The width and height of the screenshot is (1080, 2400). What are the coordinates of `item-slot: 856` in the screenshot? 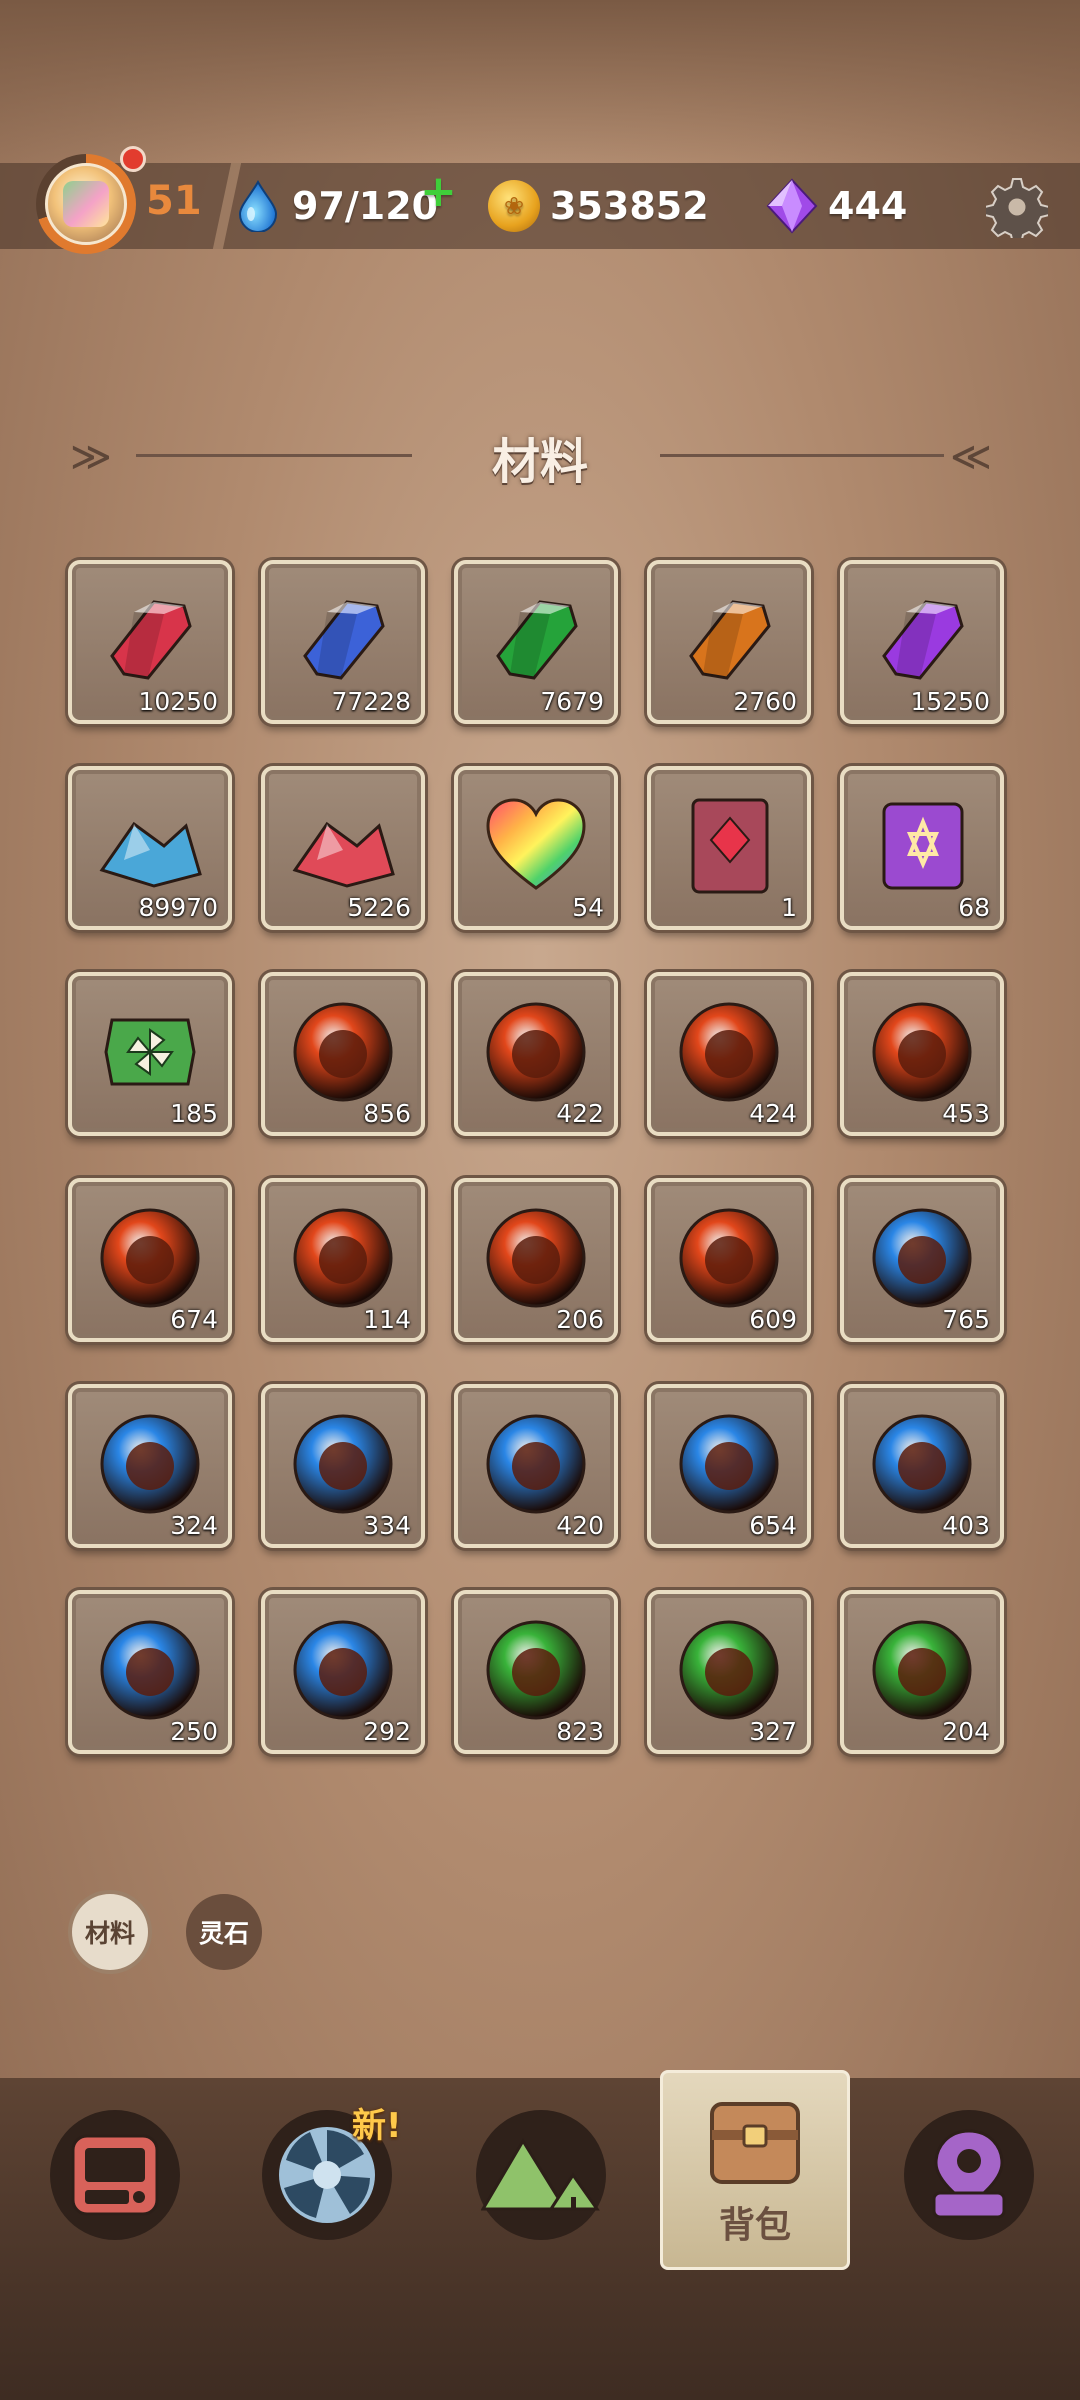 It's located at (343, 1054).